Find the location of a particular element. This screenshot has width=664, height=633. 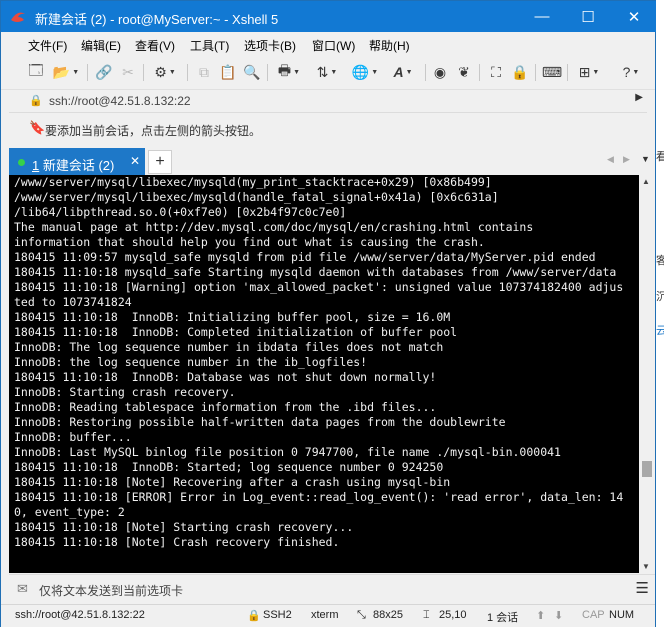

paste-icon: 📋 is located at coordinates (228, 71).